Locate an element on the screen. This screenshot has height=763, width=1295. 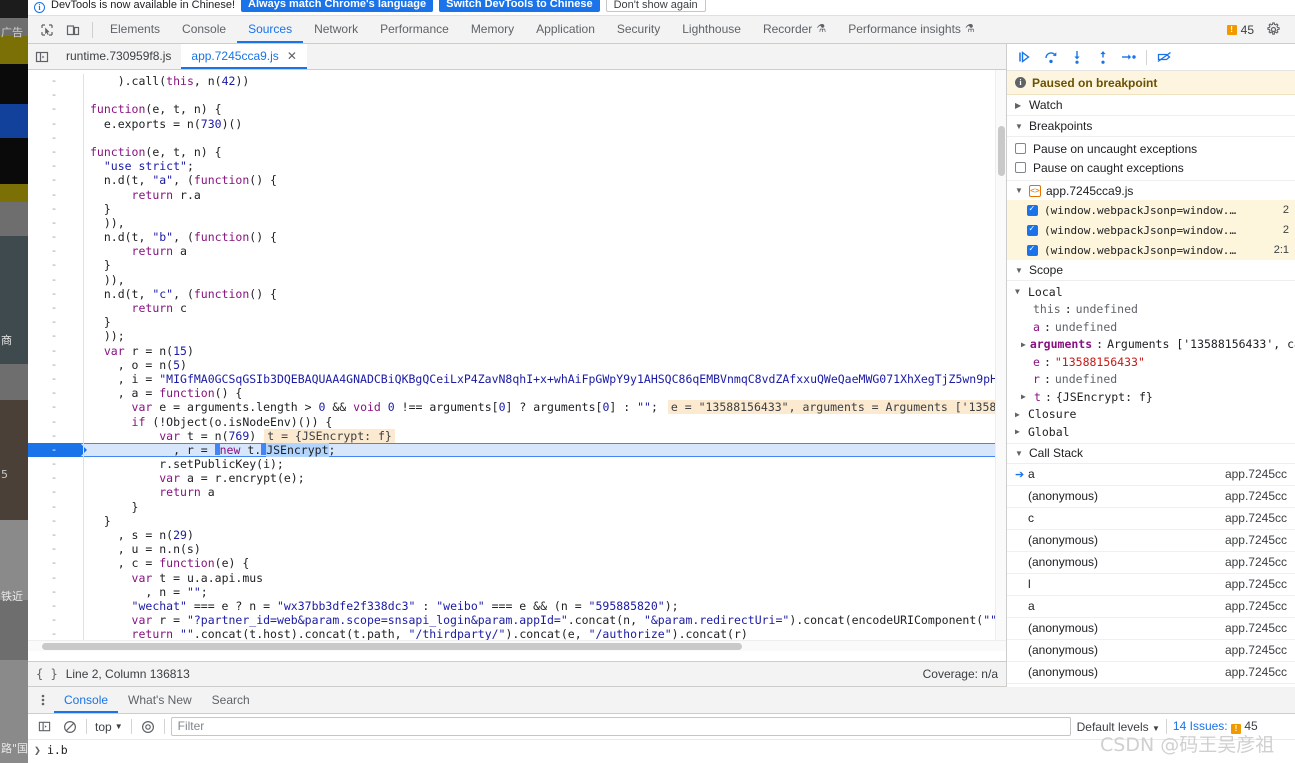
code-line-breakpoint: - , r = new t. JSEncrypt; is located at coordinates (517, 450).